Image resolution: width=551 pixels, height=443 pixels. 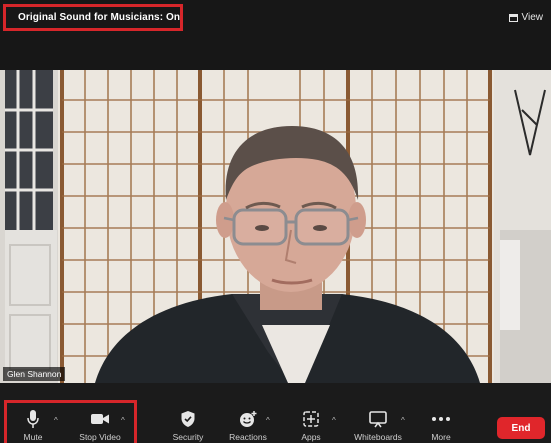 I want to click on mute-label: Mute, so click(x=33, y=437).